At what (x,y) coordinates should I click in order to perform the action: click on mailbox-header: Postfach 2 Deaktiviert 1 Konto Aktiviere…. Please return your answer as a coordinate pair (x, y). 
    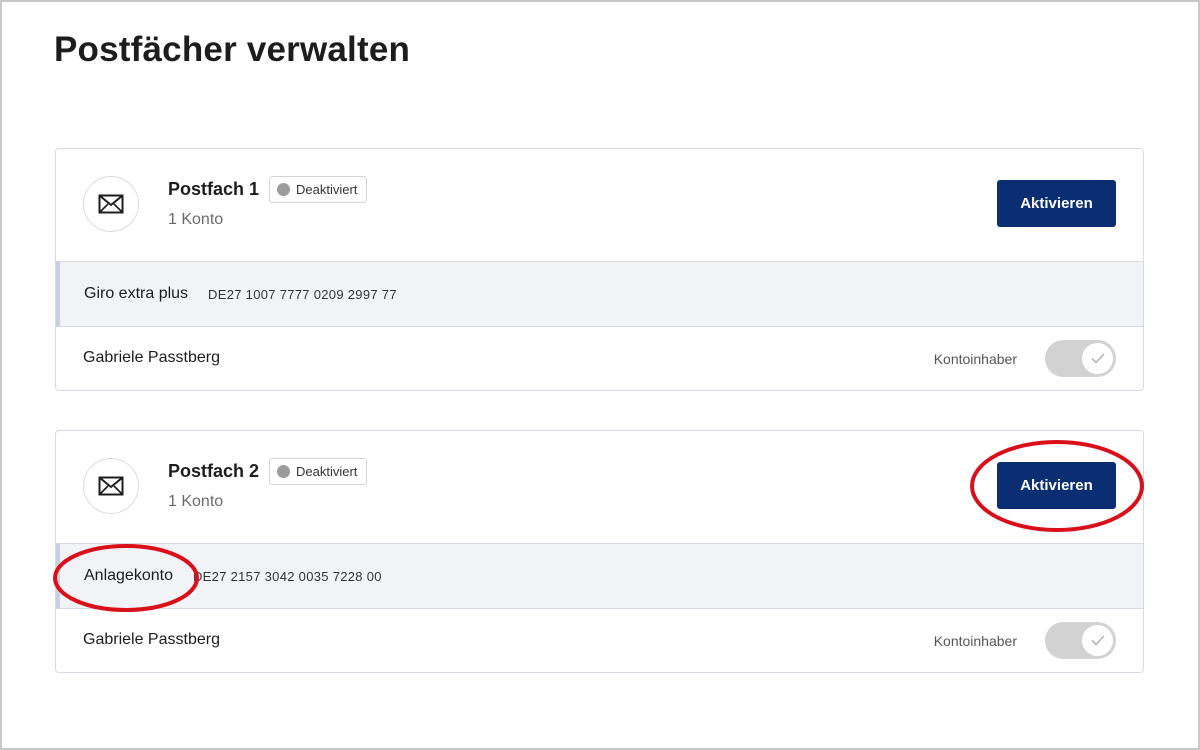
    Looking at the image, I should click on (599, 487).